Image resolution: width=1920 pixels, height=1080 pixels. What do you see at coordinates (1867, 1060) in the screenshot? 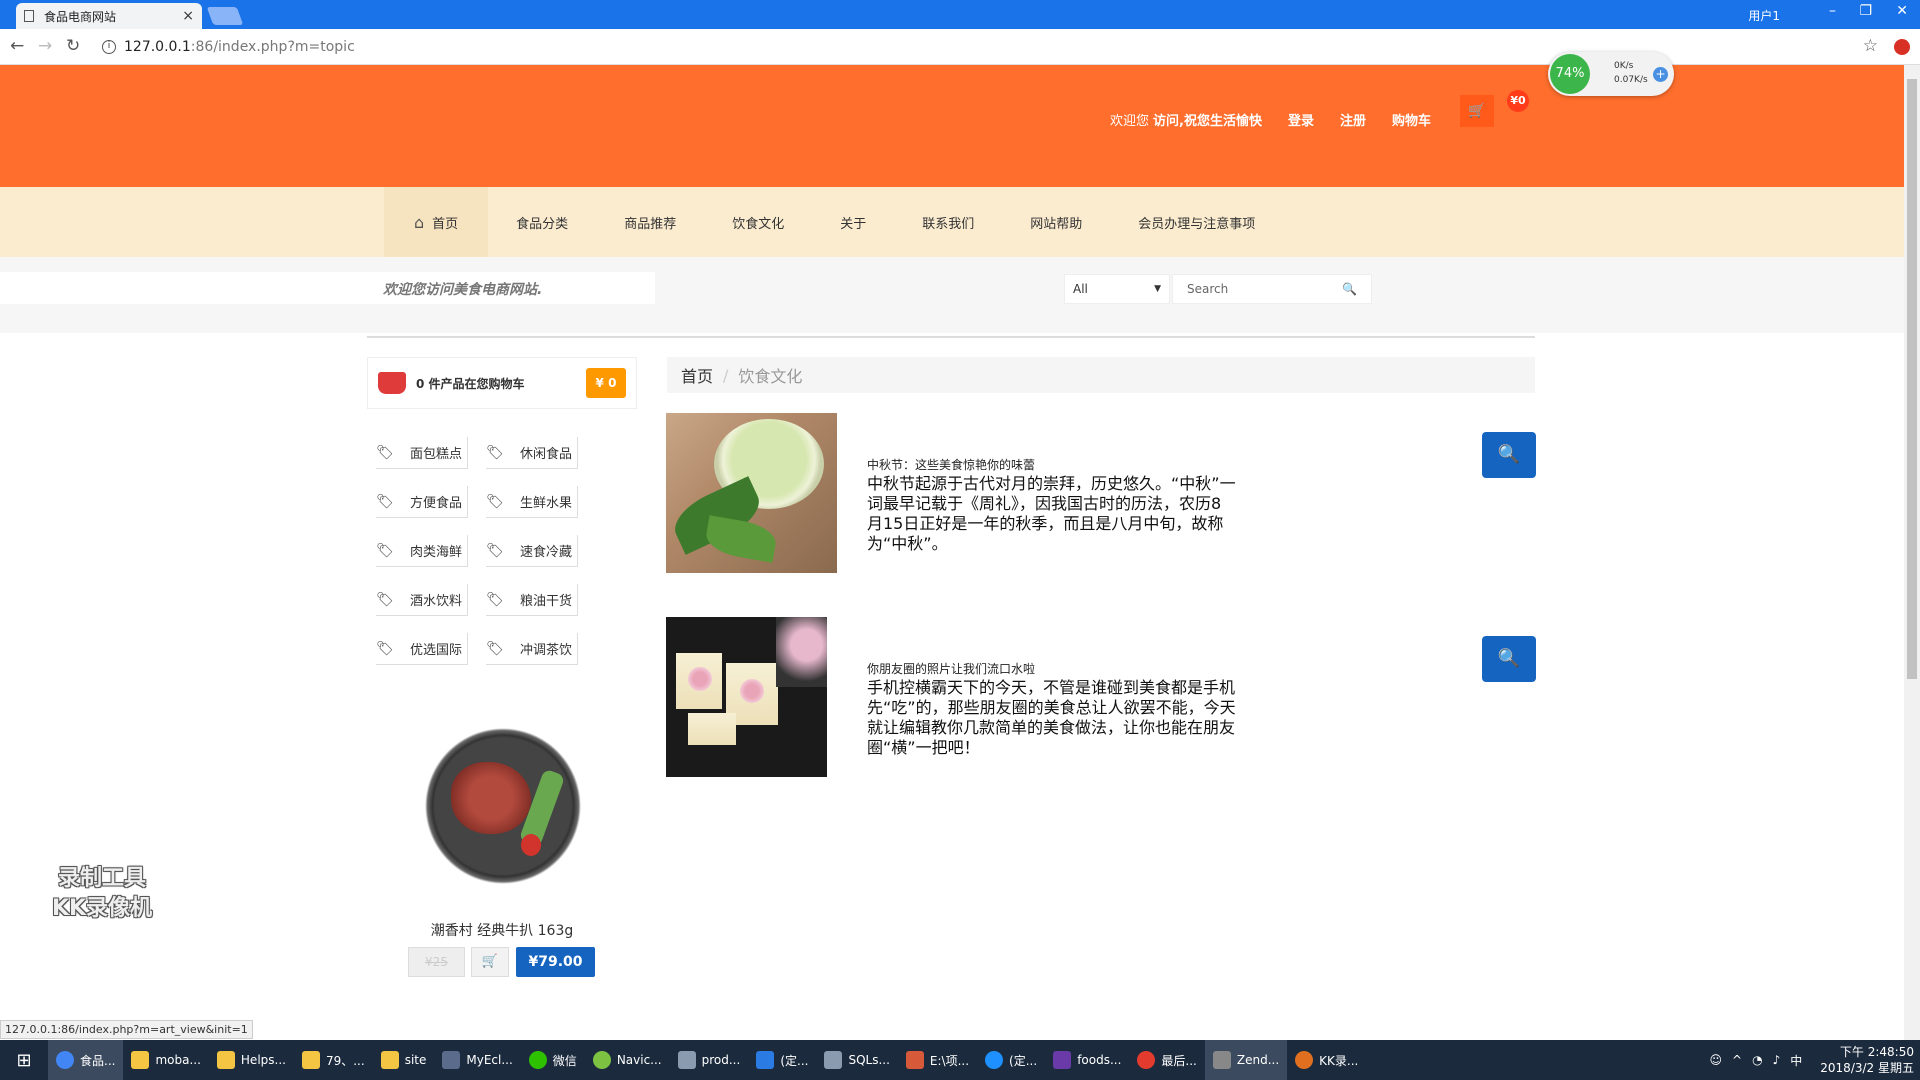
I see `clock: 下午 2:48:50 2018/3/2 星期五` at bounding box center [1867, 1060].